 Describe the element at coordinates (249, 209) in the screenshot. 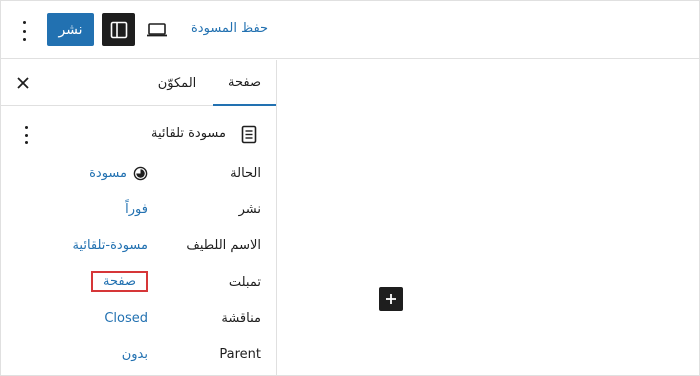

I see `publish-date-label: نشر` at that location.